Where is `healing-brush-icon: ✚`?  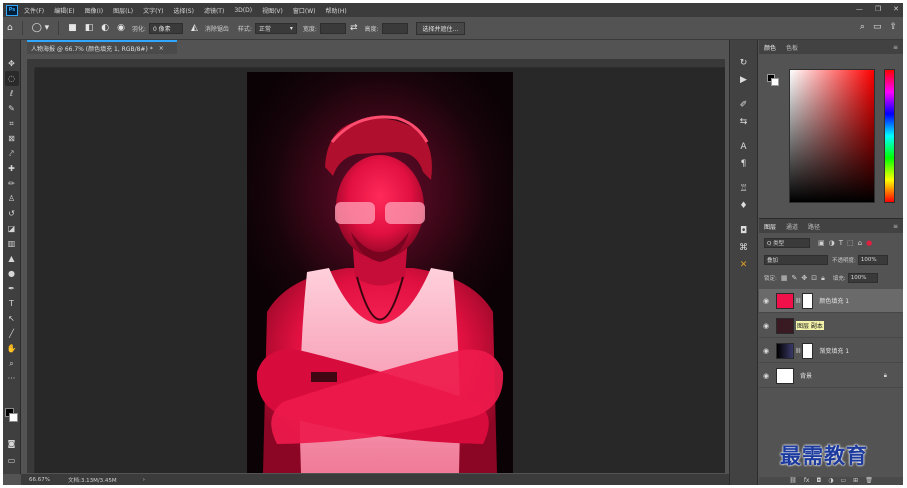 healing-brush-icon: ✚ is located at coordinates (12, 168).